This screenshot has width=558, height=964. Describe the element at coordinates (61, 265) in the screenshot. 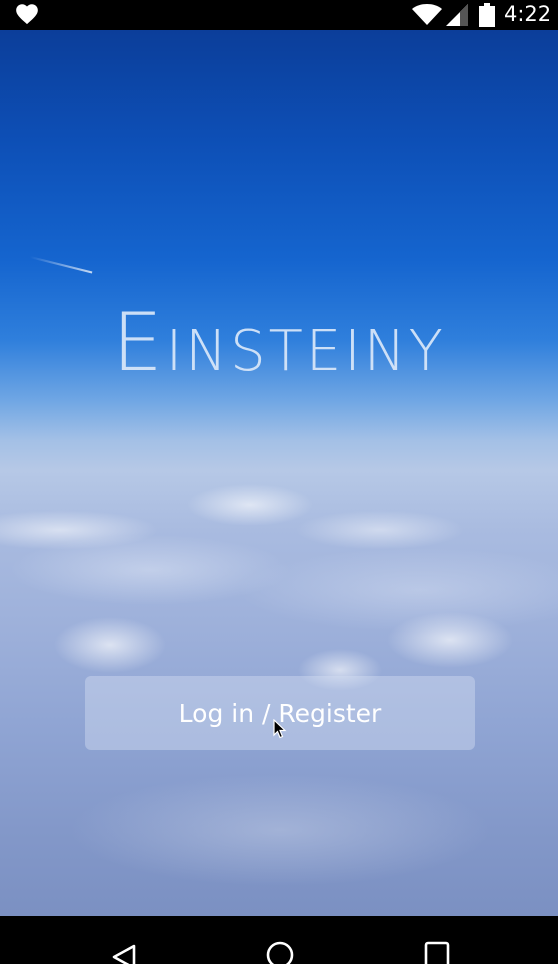

I see `contrail` at that location.